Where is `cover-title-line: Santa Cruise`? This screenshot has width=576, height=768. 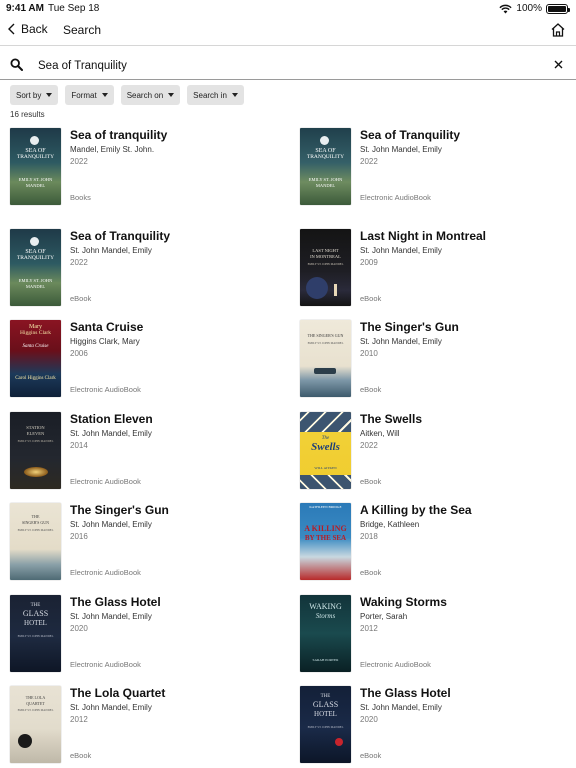
cover-title-line: Santa Cruise is located at coordinates (35, 346).